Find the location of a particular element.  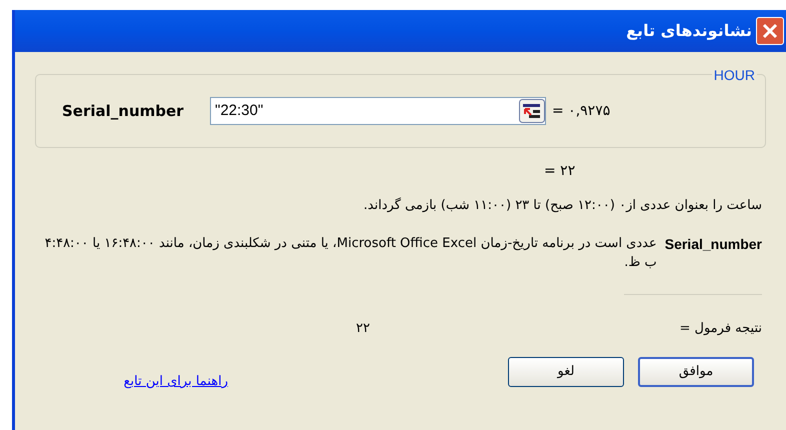

function-description: ساعت را بعنوان عددی از۰ (۱۲:۰۰ صبح) تا ۲۳ (۱۱:۰۰ شب) بازمی گرداند. is located at coordinates (562, 205).